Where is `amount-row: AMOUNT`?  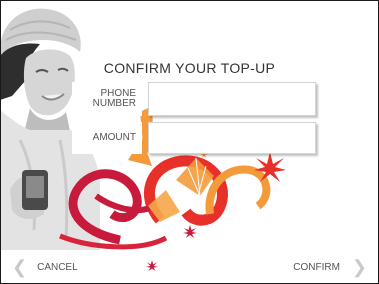 amount-row: AMOUNT is located at coordinates (194, 138).